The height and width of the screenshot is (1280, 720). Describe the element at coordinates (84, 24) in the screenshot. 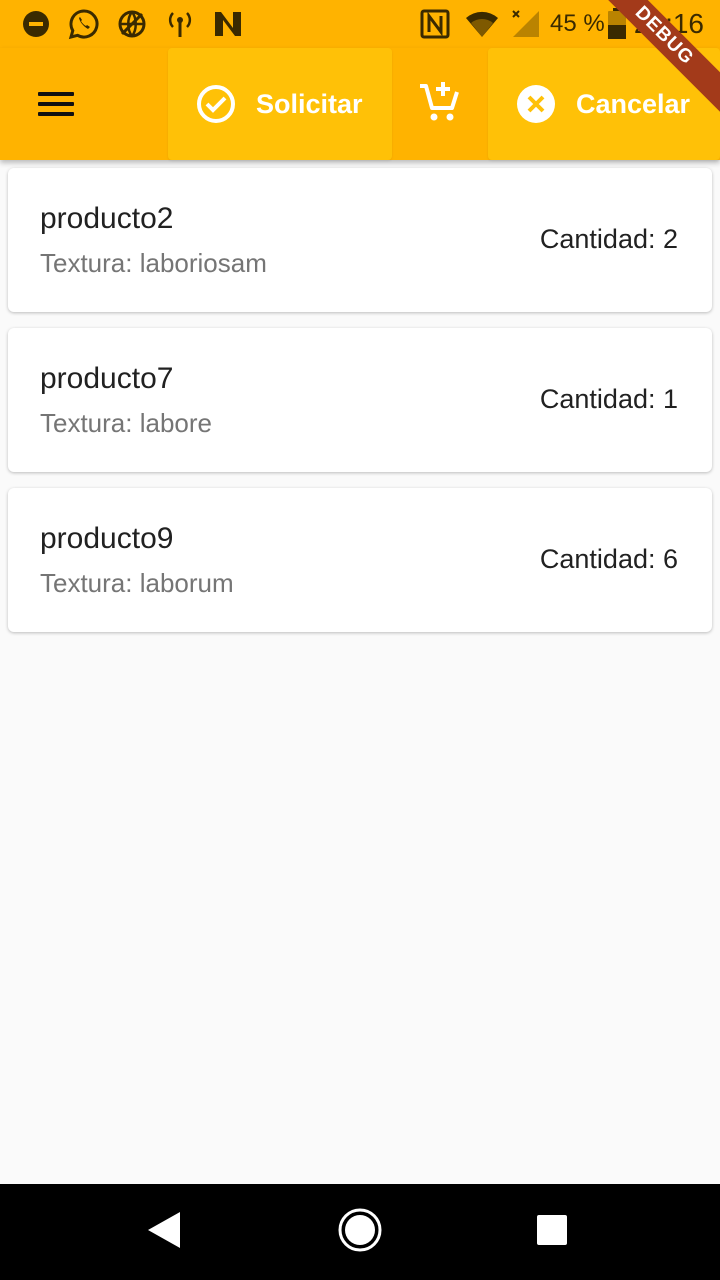

I see `whatsapp-icon` at that location.